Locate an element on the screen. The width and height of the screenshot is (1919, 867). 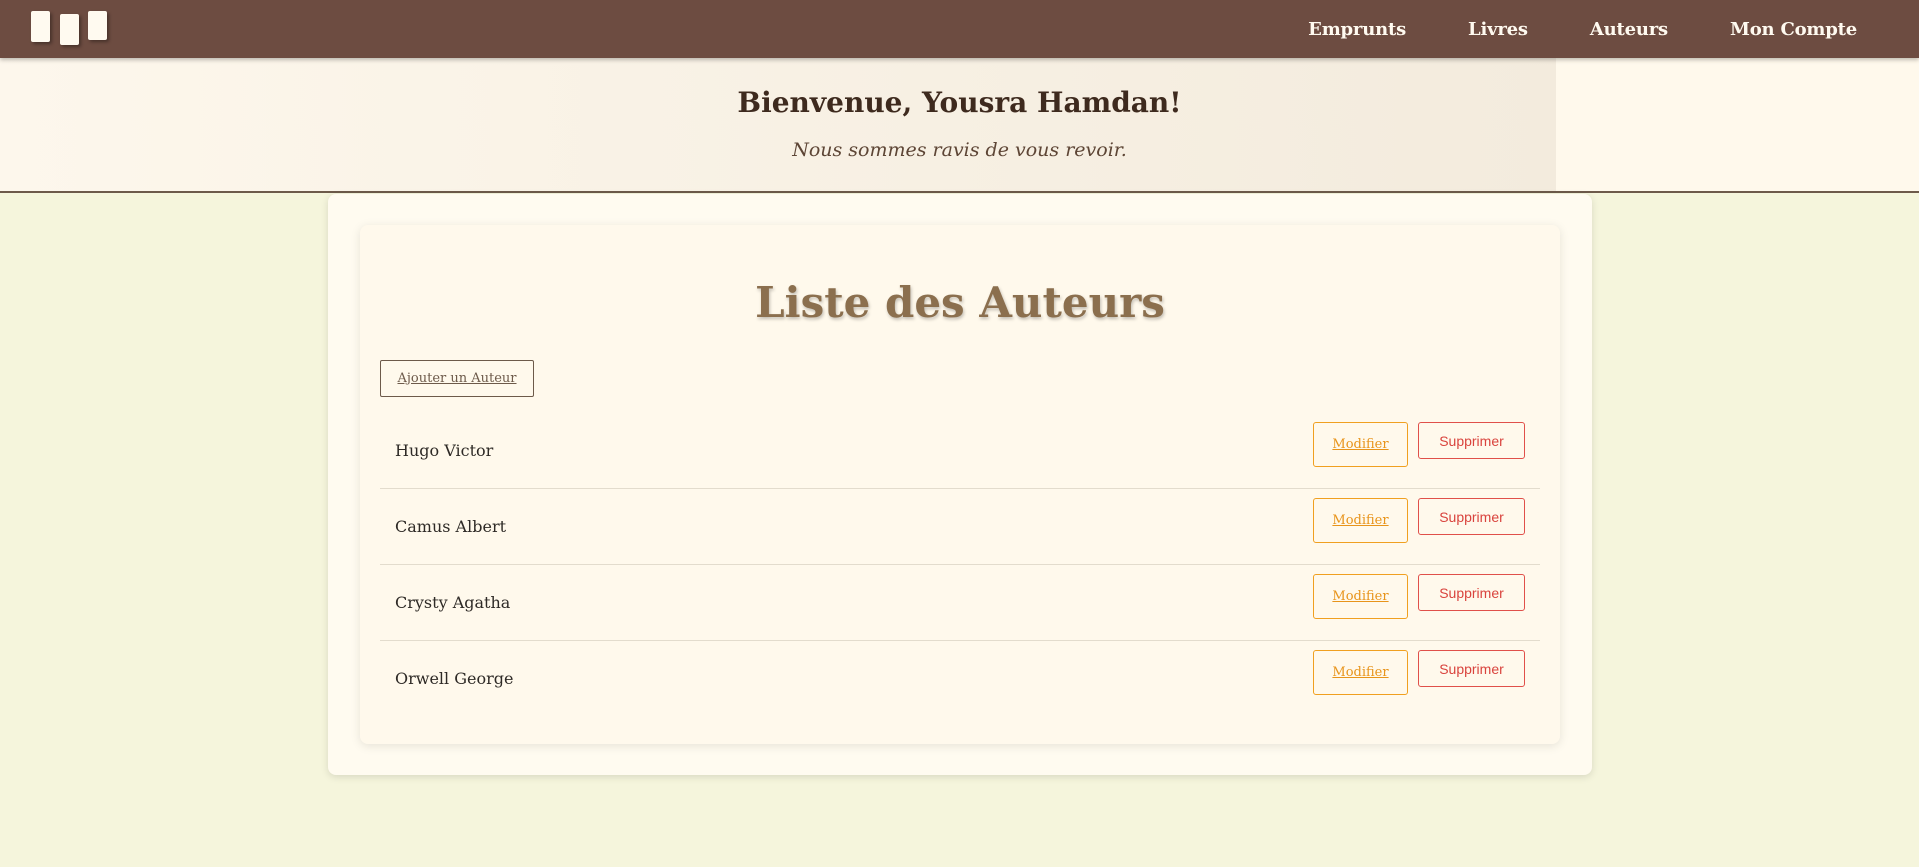
author-name: Camus Albert is located at coordinates (451, 526).